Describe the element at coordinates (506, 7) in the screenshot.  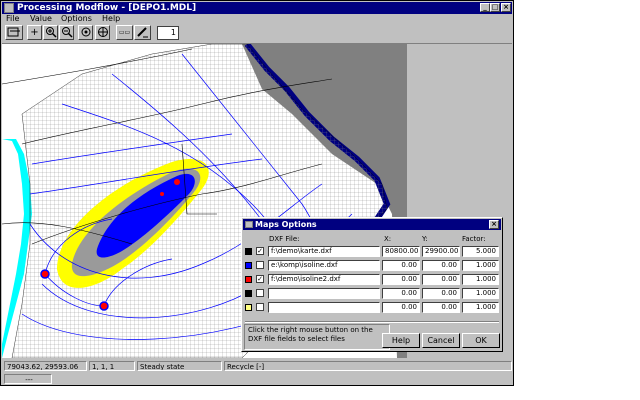
I see `close-button: ×` at that location.